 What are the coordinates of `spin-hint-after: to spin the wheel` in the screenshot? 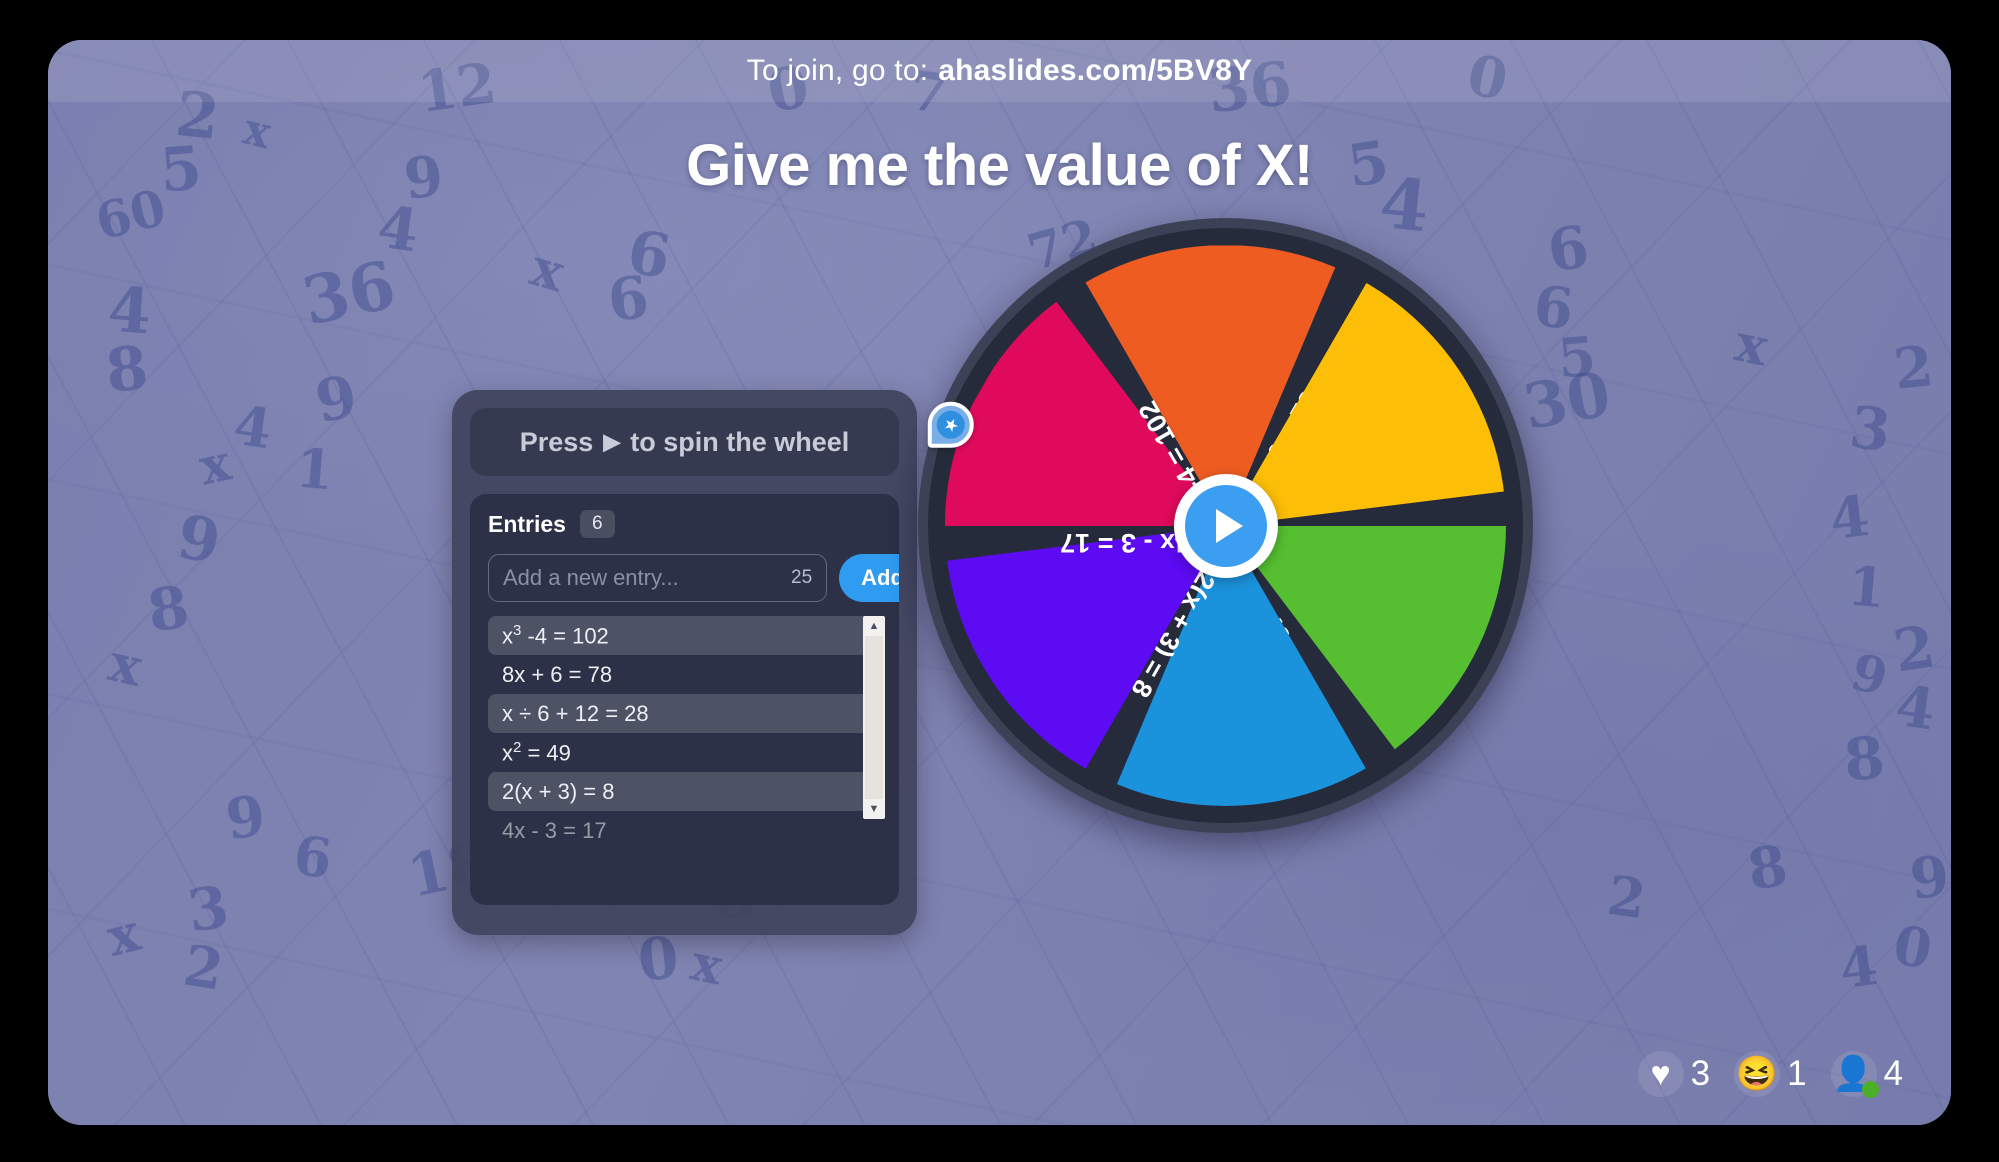 It's located at (740, 441).